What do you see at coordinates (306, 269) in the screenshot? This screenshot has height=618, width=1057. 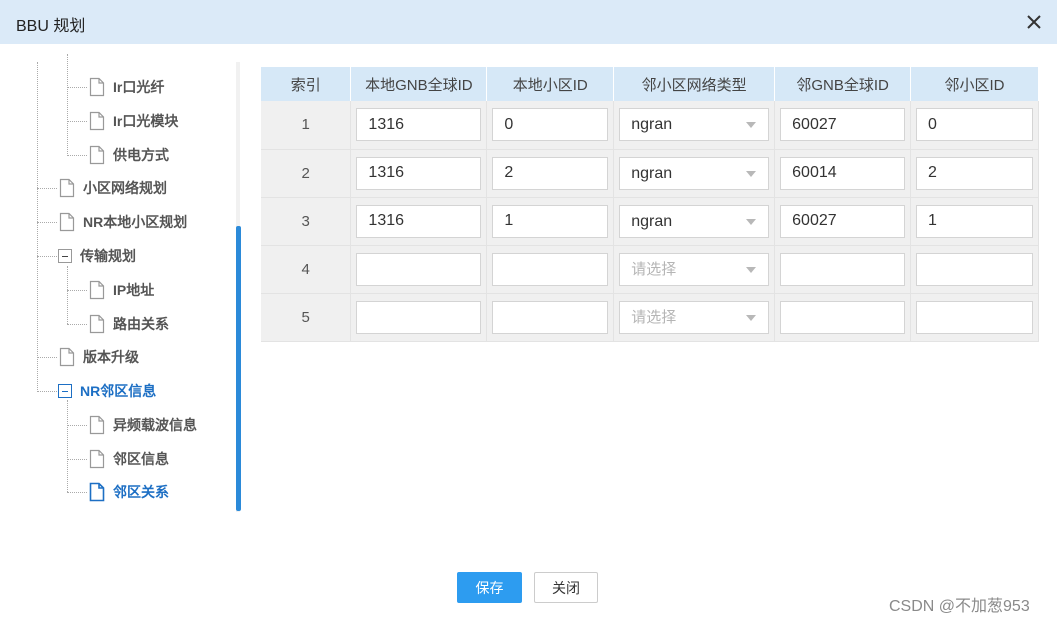 I see `row-index: 4` at bounding box center [306, 269].